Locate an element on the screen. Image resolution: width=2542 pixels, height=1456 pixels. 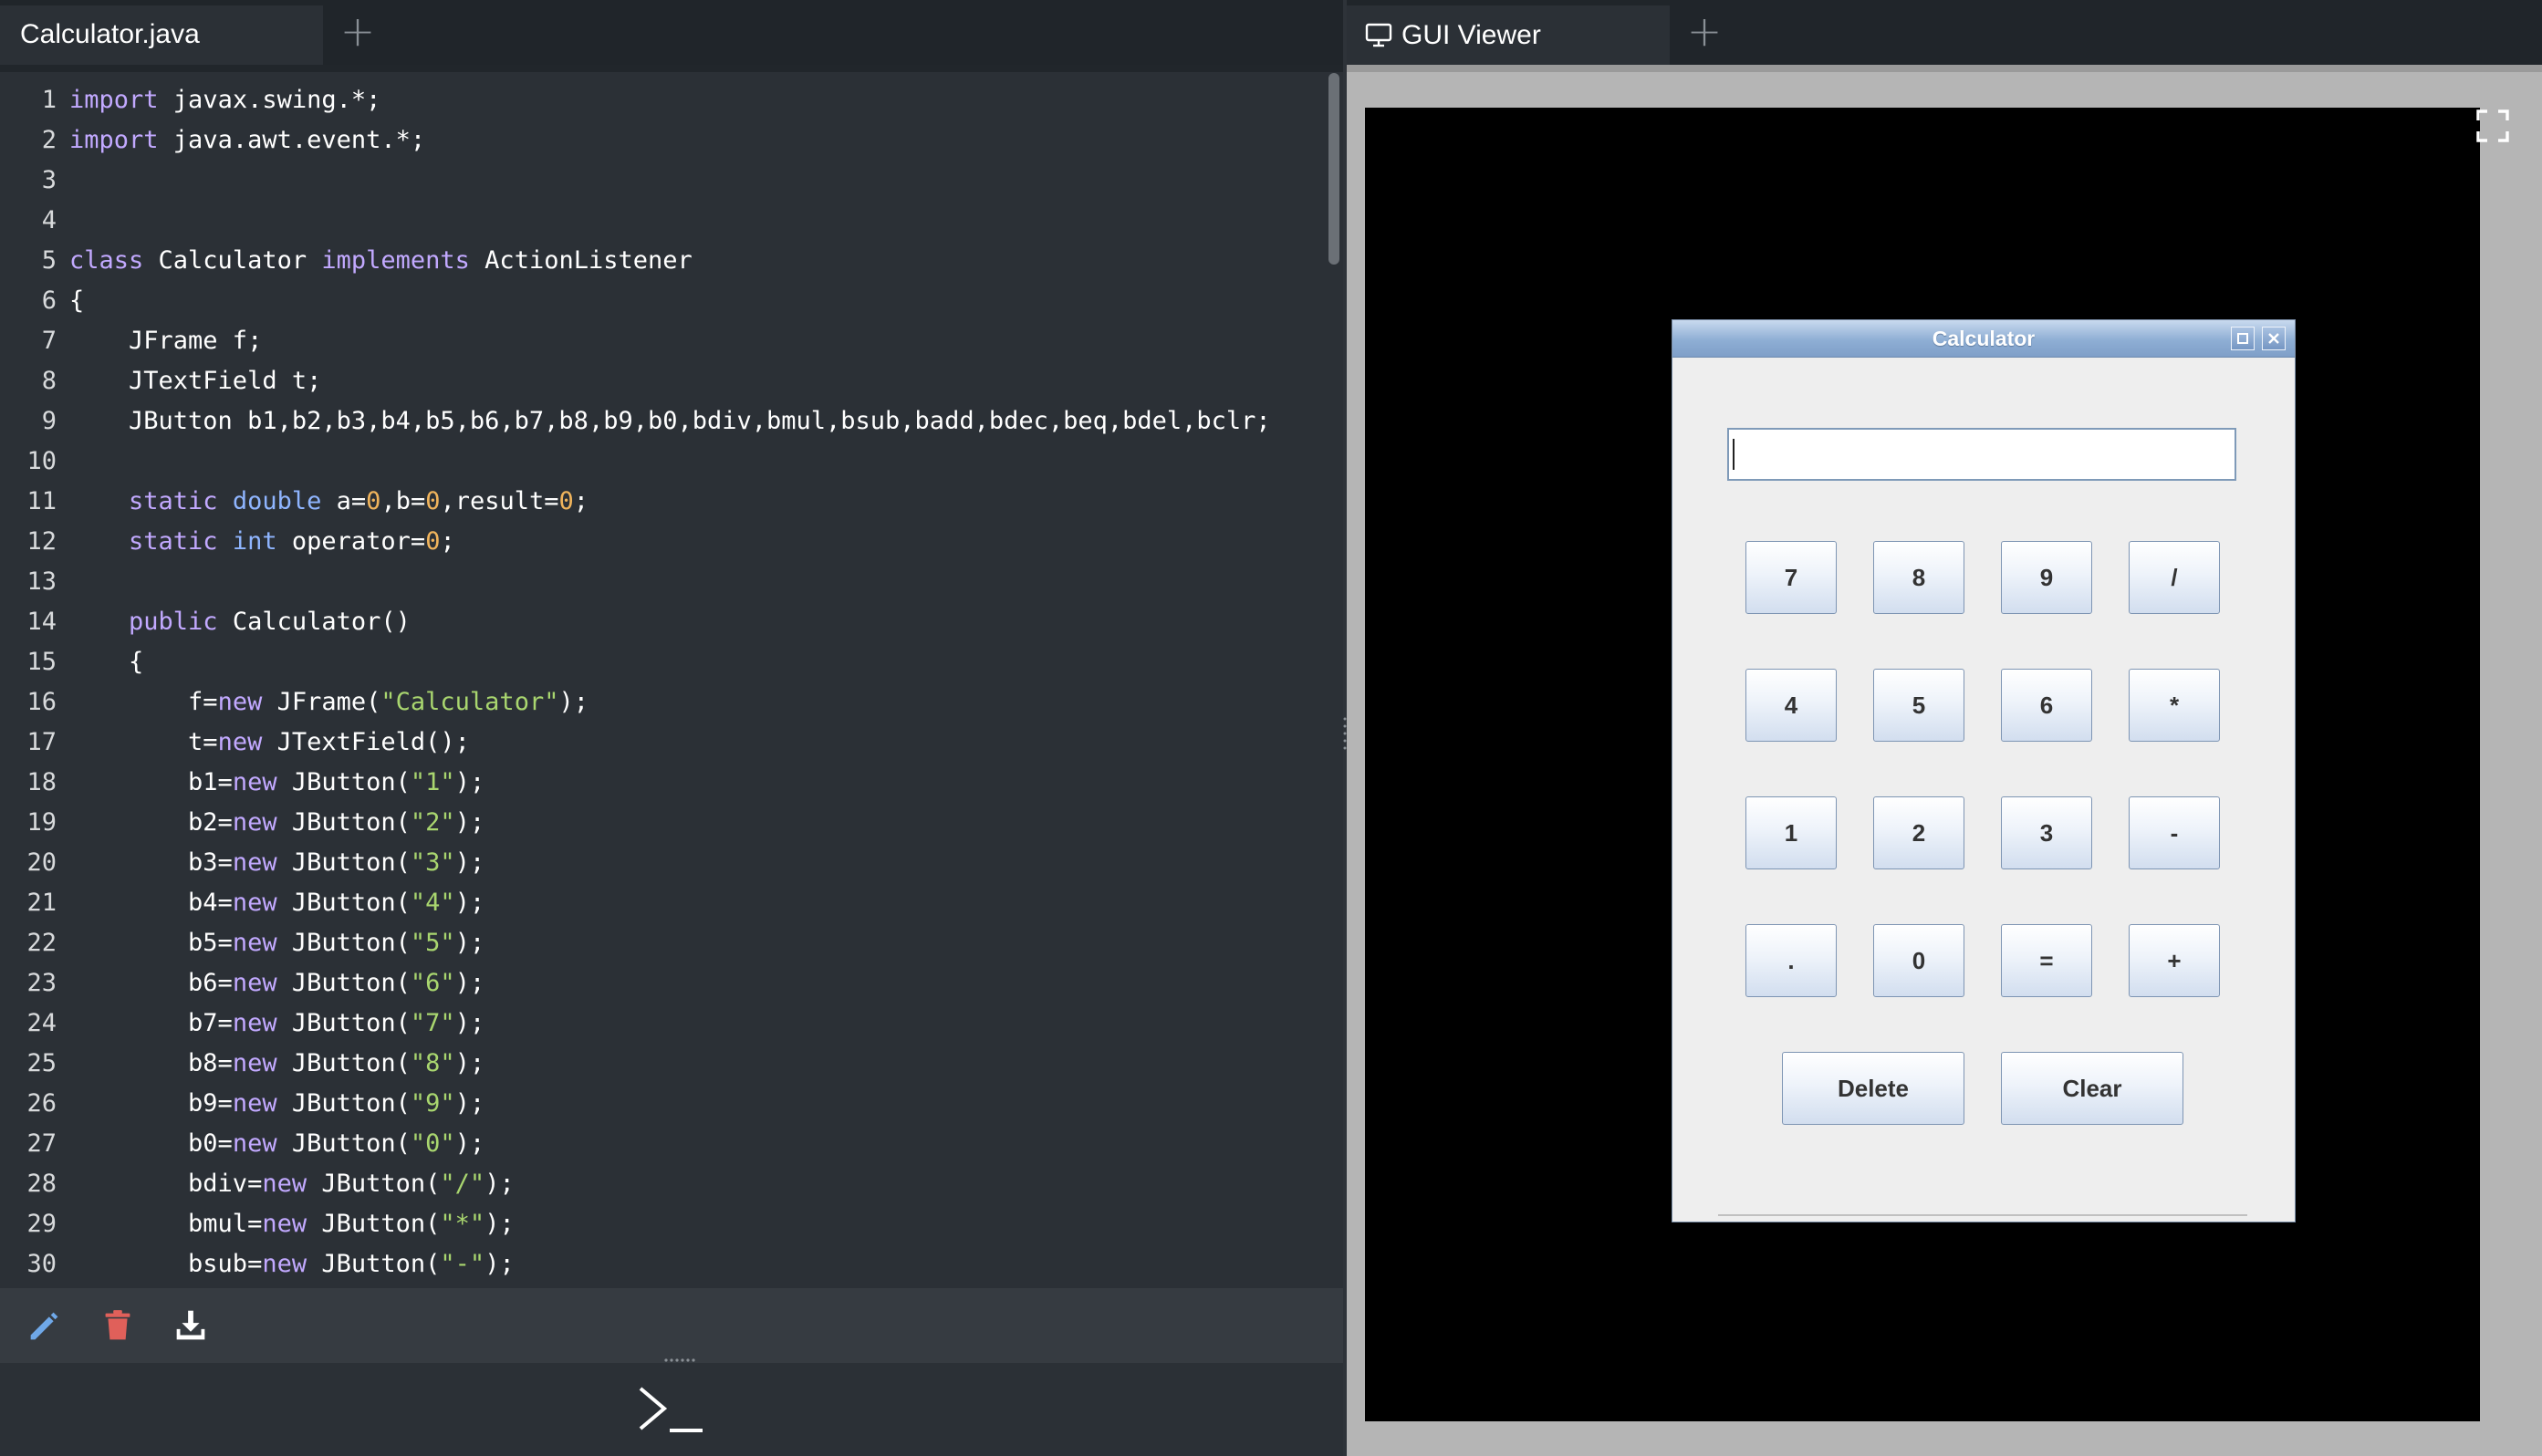
key-divide-button: / is located at coordinates (2174, 577).